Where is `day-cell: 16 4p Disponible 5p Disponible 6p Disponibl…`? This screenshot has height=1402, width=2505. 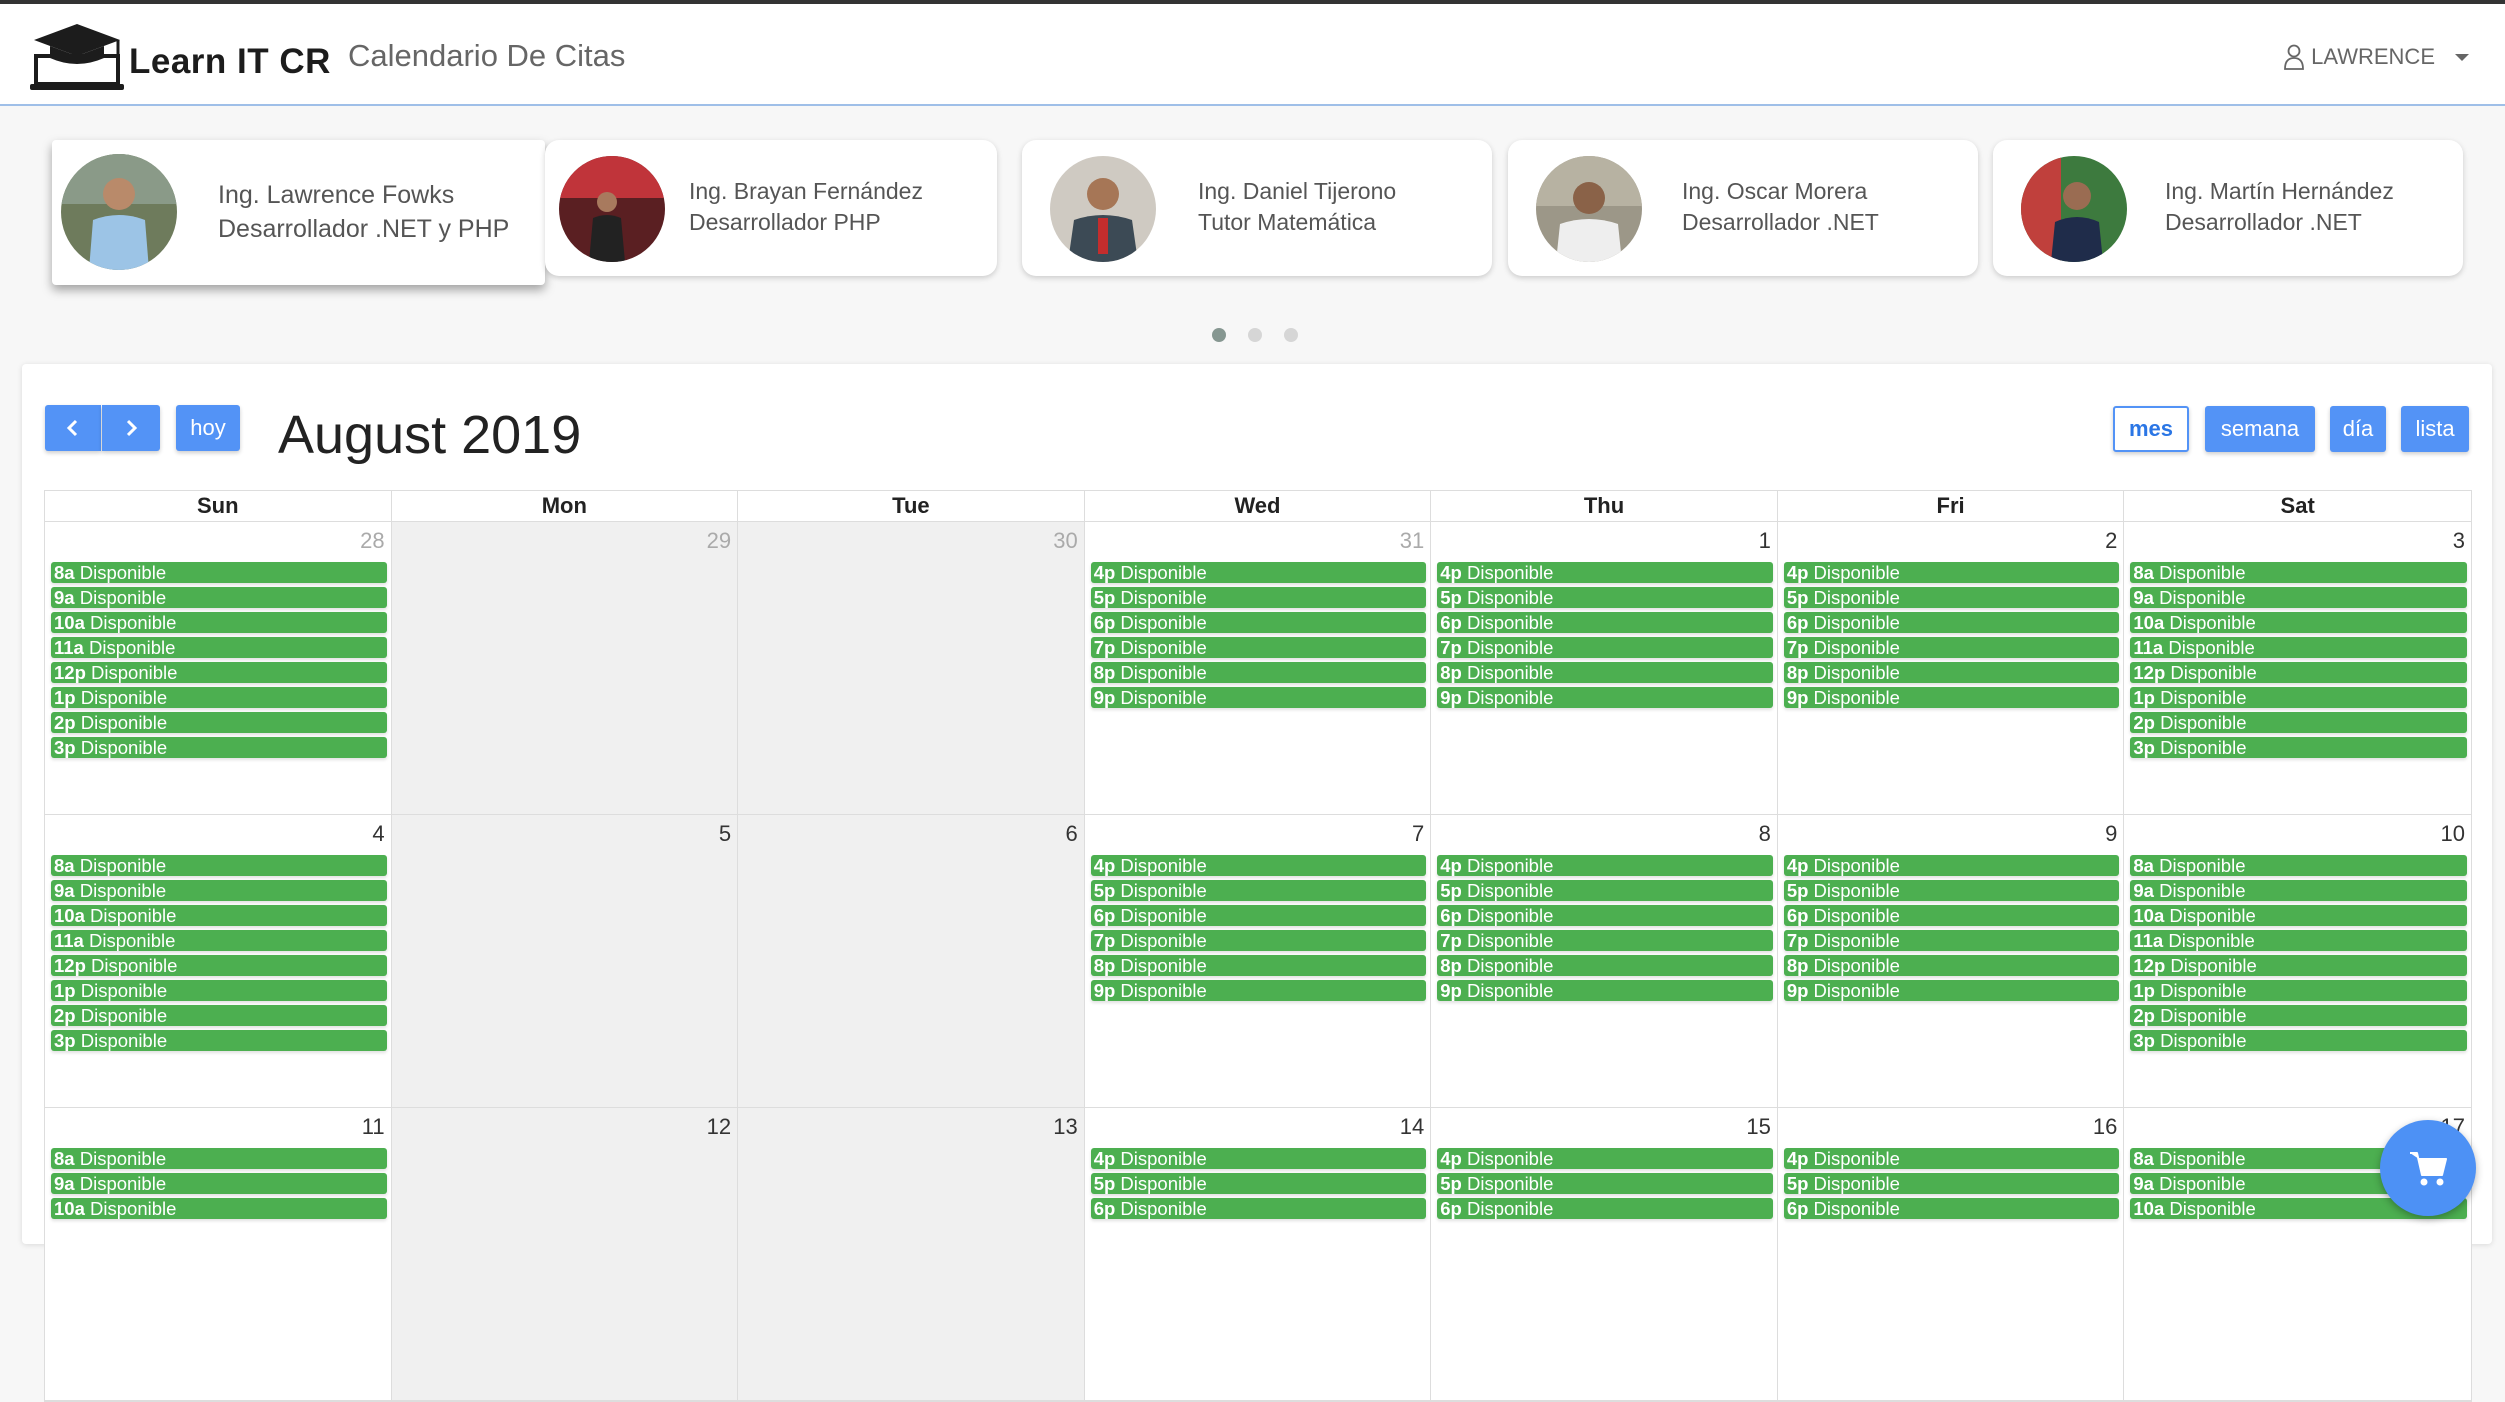
day-cell: 16 4p Disponible 5p Disponible 6p Disponibl… is located at coordinates (1951, 1254).